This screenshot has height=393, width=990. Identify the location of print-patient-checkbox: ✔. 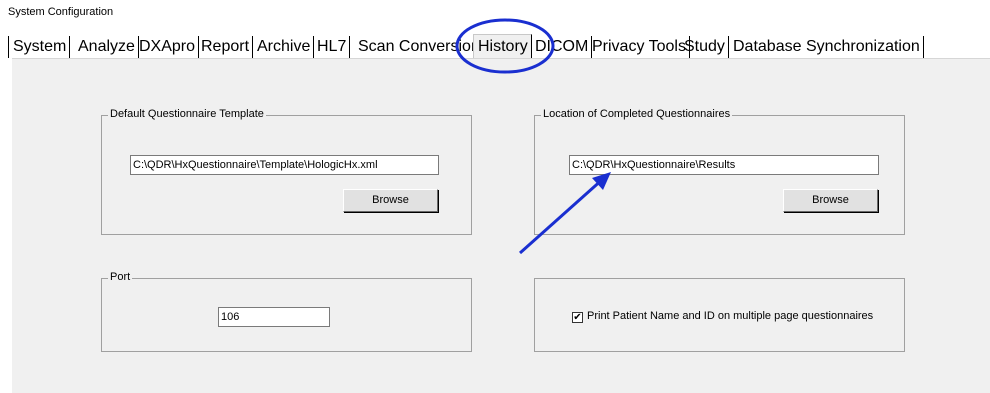
(577, 317).